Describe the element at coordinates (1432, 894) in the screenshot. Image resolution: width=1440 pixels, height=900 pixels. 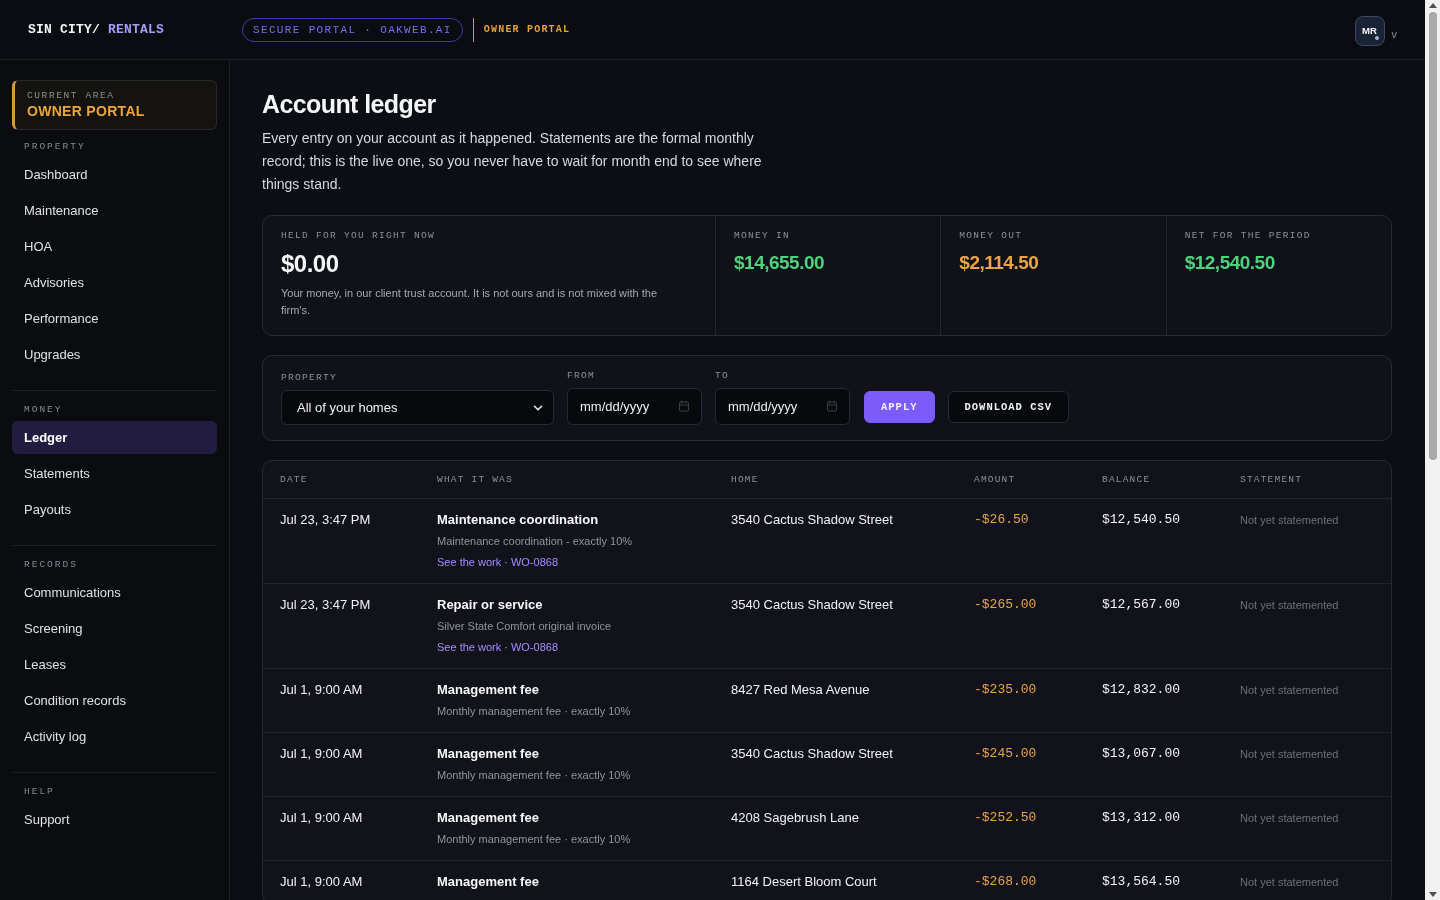
I see `scroll-down-icon` at that location.